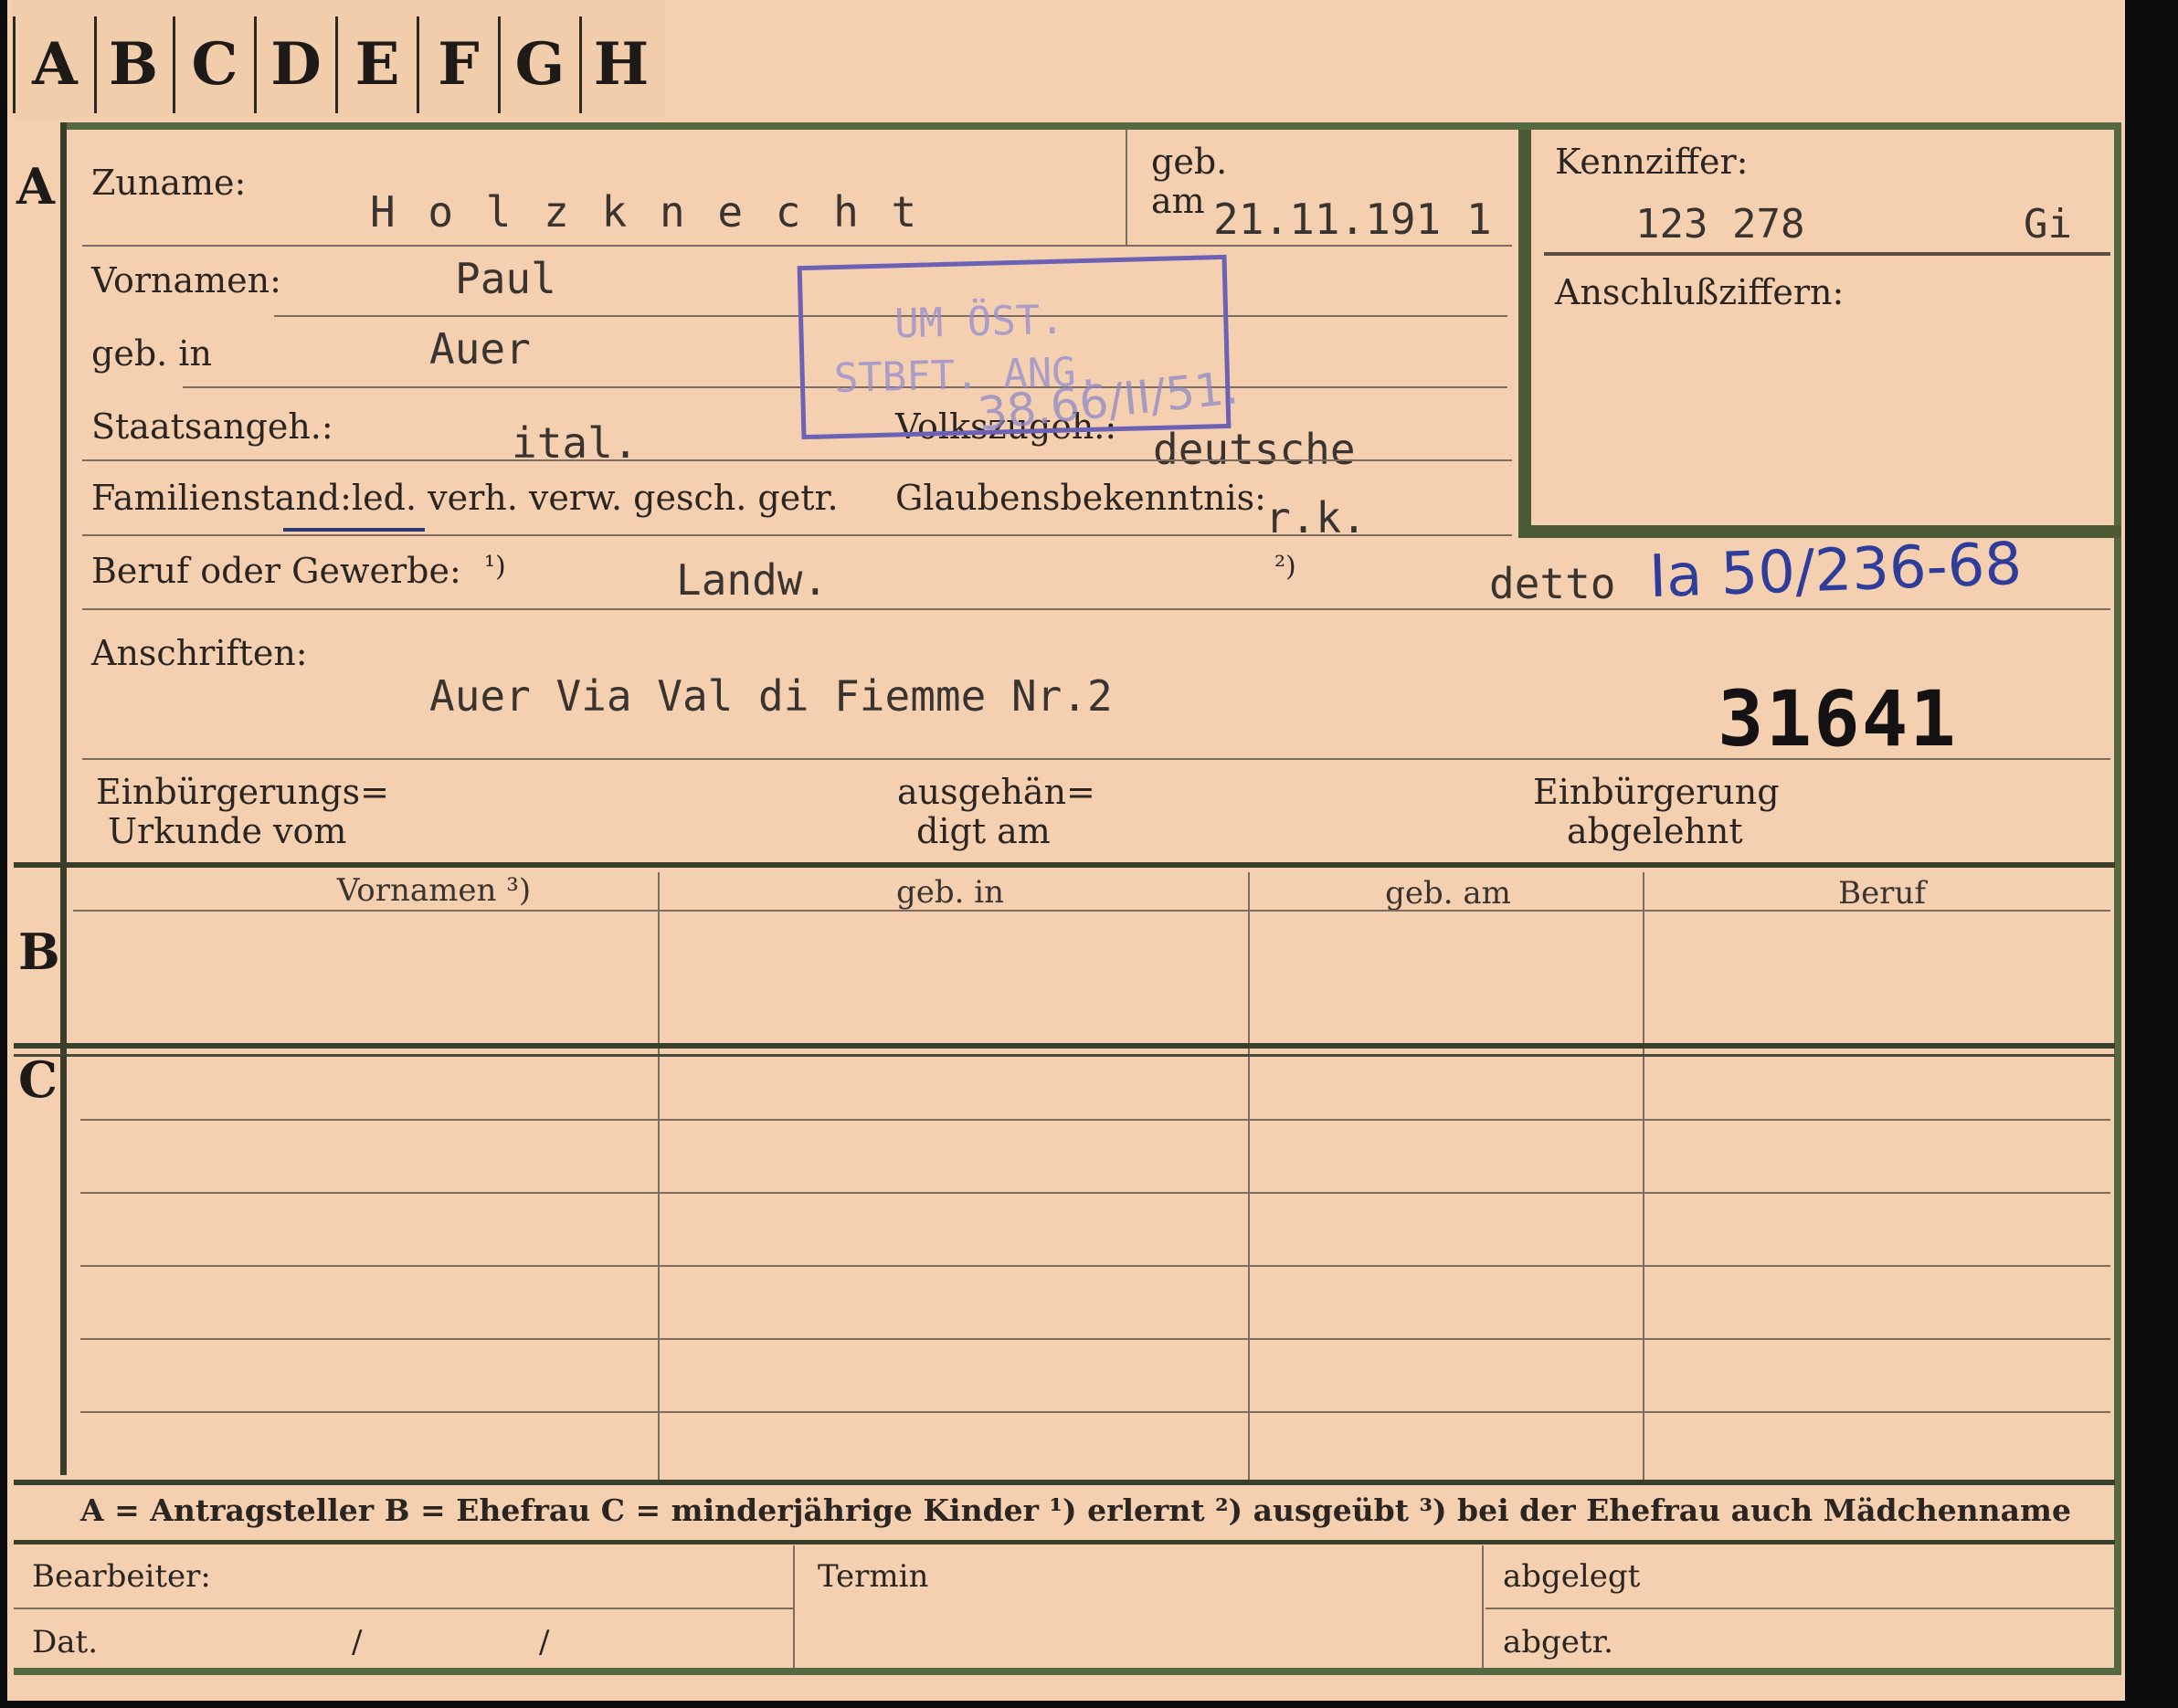 Image resolution: width=2178 pixels, height=1708 pixels. Describe the element at coordinates (38, 1079) in the screenshot. I see `section-c-marker: C` at that location.